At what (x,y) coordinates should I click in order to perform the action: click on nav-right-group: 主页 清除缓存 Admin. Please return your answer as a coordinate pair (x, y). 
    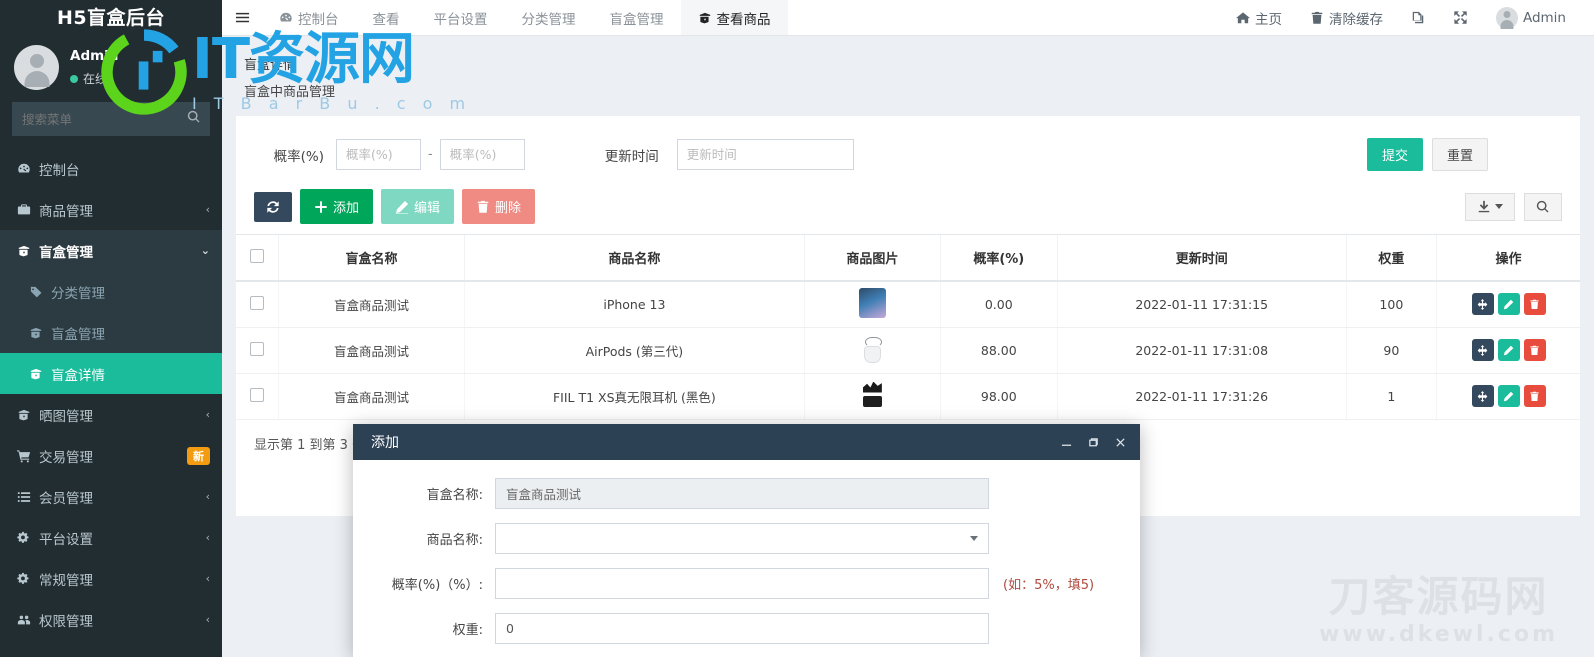
    Looking at the image, I should click on (1408, 17).